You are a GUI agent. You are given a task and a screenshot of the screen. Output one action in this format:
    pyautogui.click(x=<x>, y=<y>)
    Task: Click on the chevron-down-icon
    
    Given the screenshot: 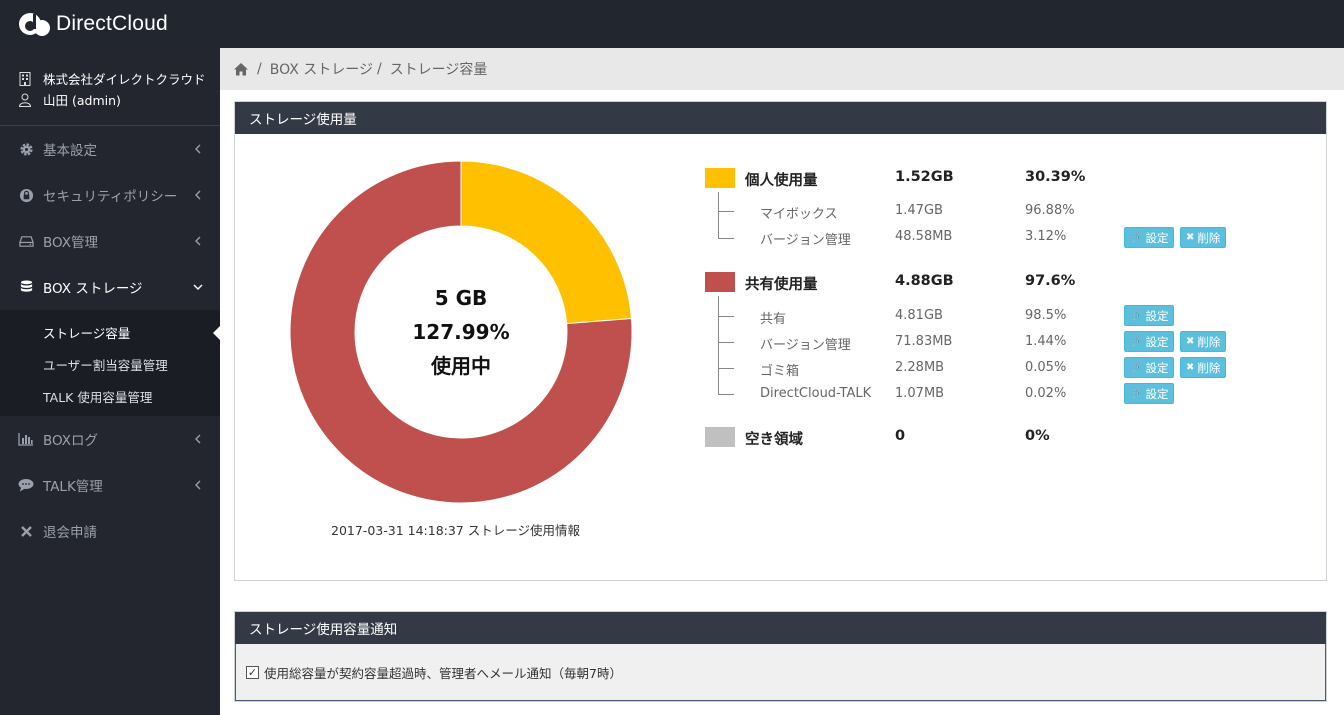 What is the action you would take?
    pyautogui.click(x=198, y=287)
    